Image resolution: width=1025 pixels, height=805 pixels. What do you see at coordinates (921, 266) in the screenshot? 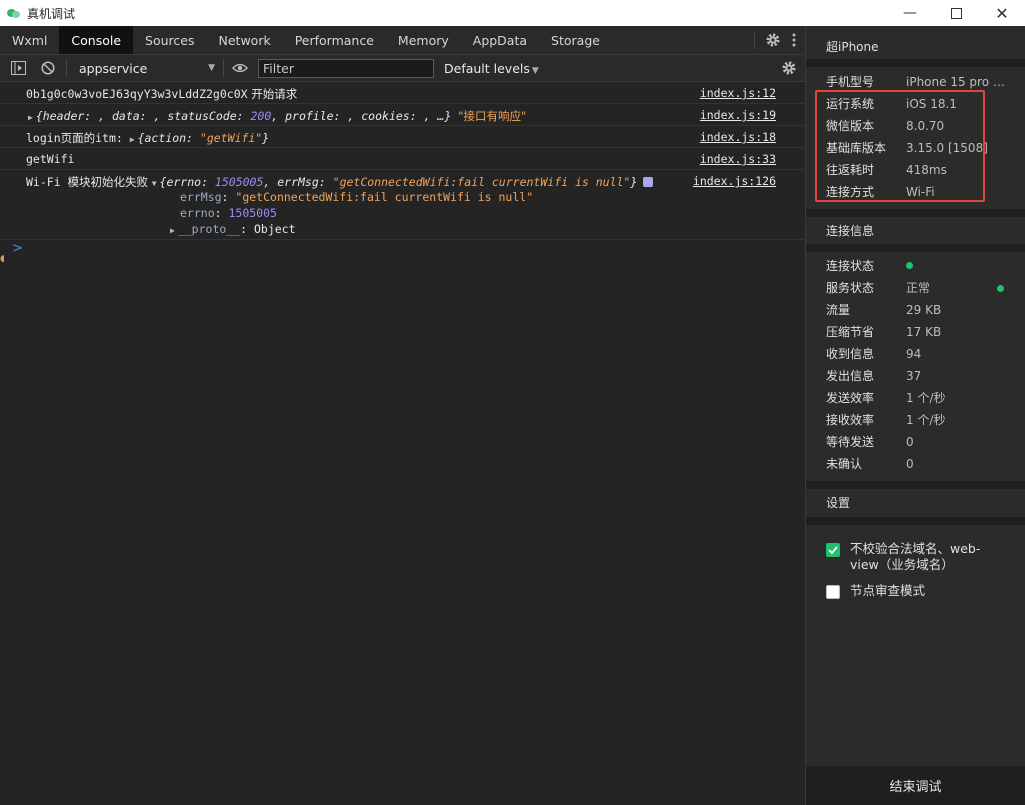
I see `connection-row: 连接状态` at bounding box center [921, 266].